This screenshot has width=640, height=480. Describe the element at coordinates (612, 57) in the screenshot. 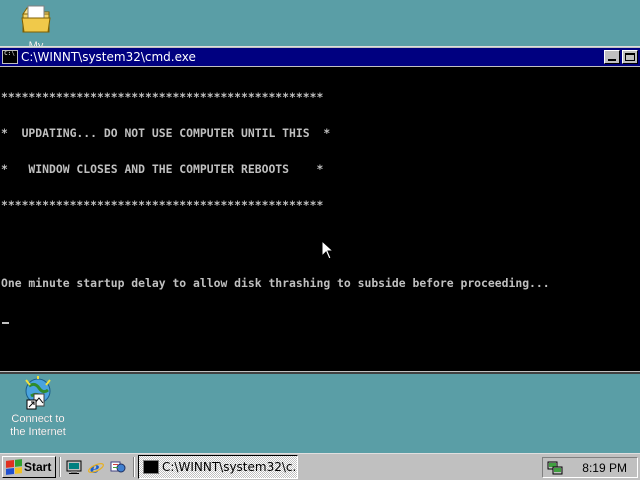

I see `minimize-button` at that location.